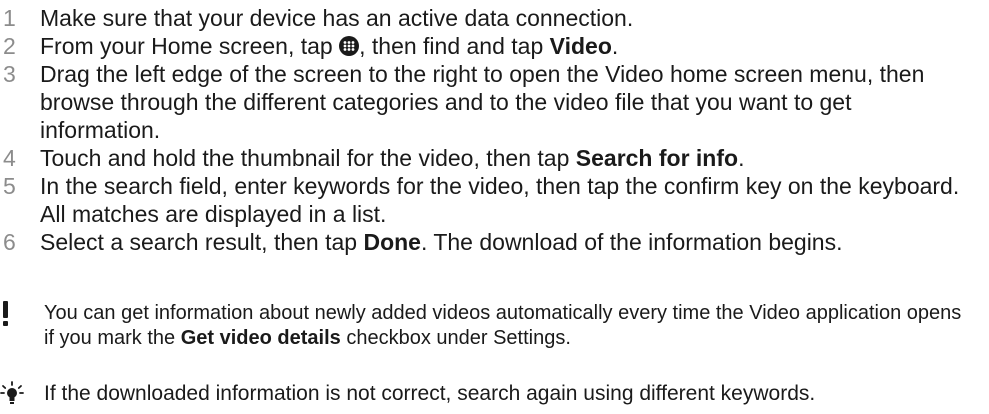  What do you see at coordinates (9, 186) in the screenshot?
I see `step-number: 5` at bounding box center [9, 186].